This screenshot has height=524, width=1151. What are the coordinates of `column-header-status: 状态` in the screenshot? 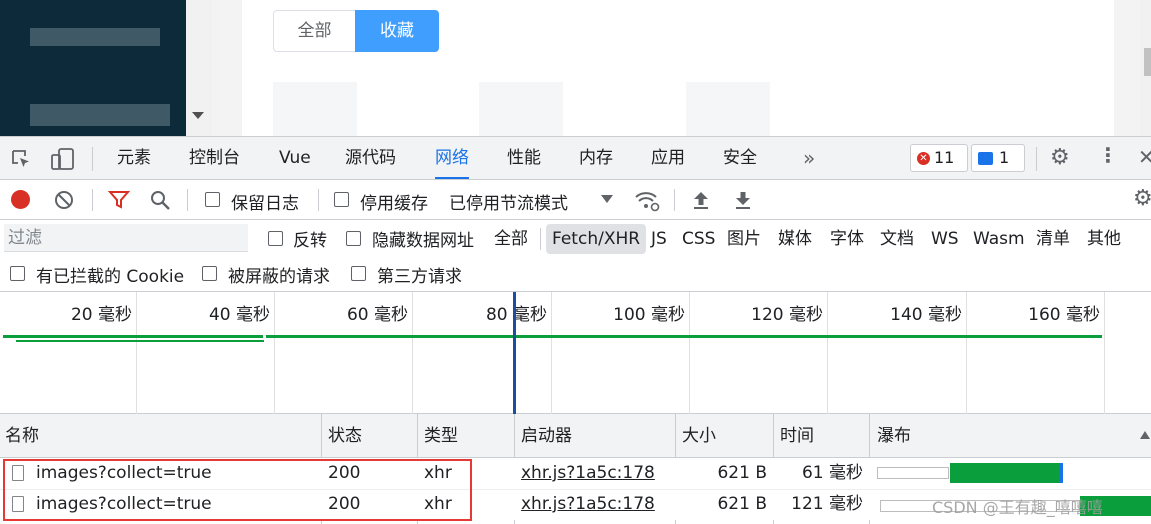 It's located at (342, 436).